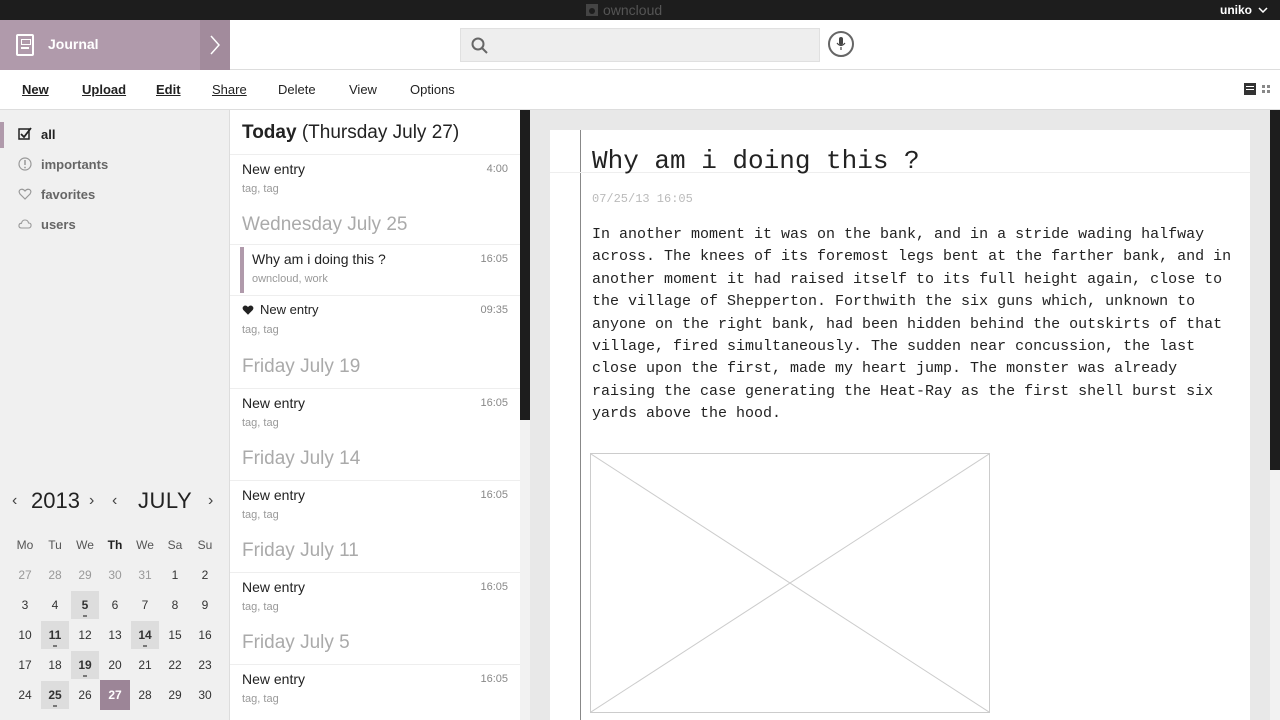 The height and width of the screenshot is (720, 1280). I want to click on calendar-day: 2, so click(205, 575).